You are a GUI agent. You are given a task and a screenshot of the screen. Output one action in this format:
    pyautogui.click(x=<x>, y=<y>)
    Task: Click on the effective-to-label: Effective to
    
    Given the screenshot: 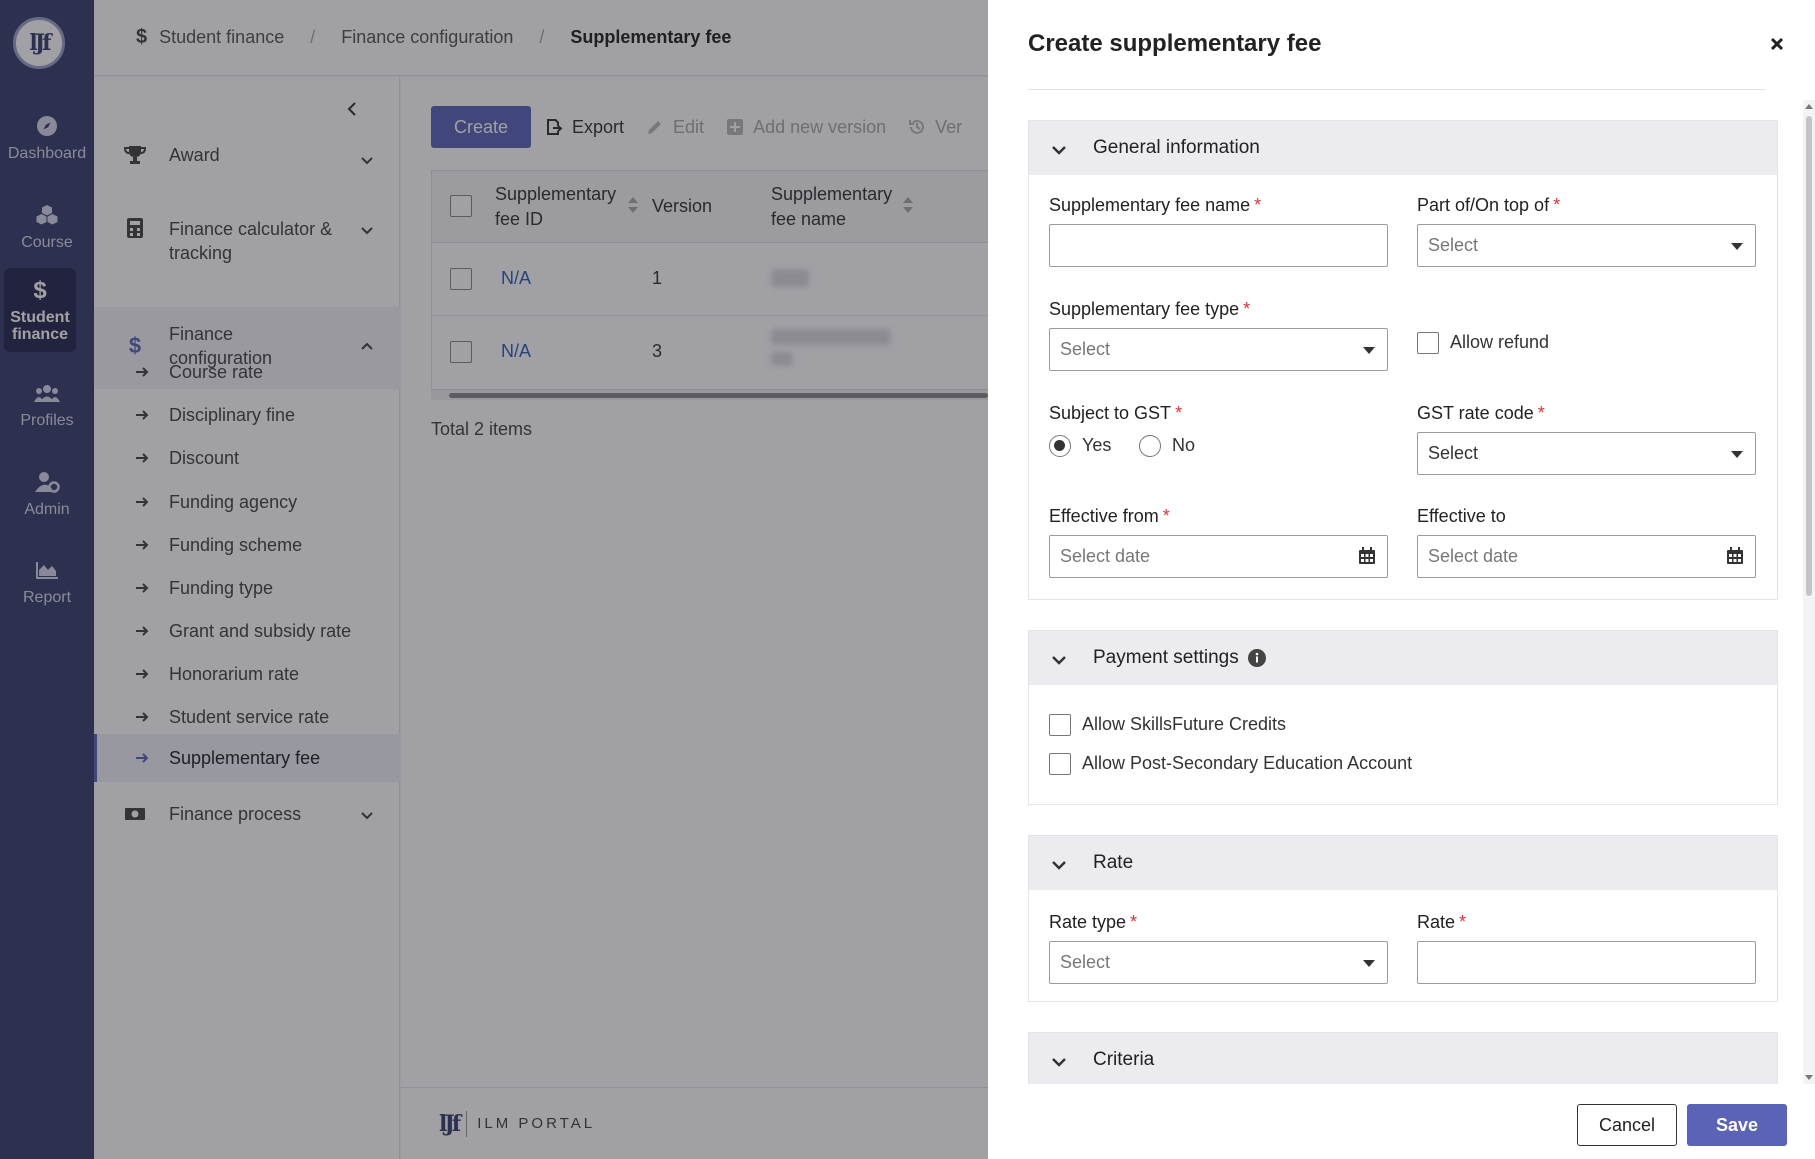 What is the action you would take?
    pyautogui.click(x=1461, y=516)
    